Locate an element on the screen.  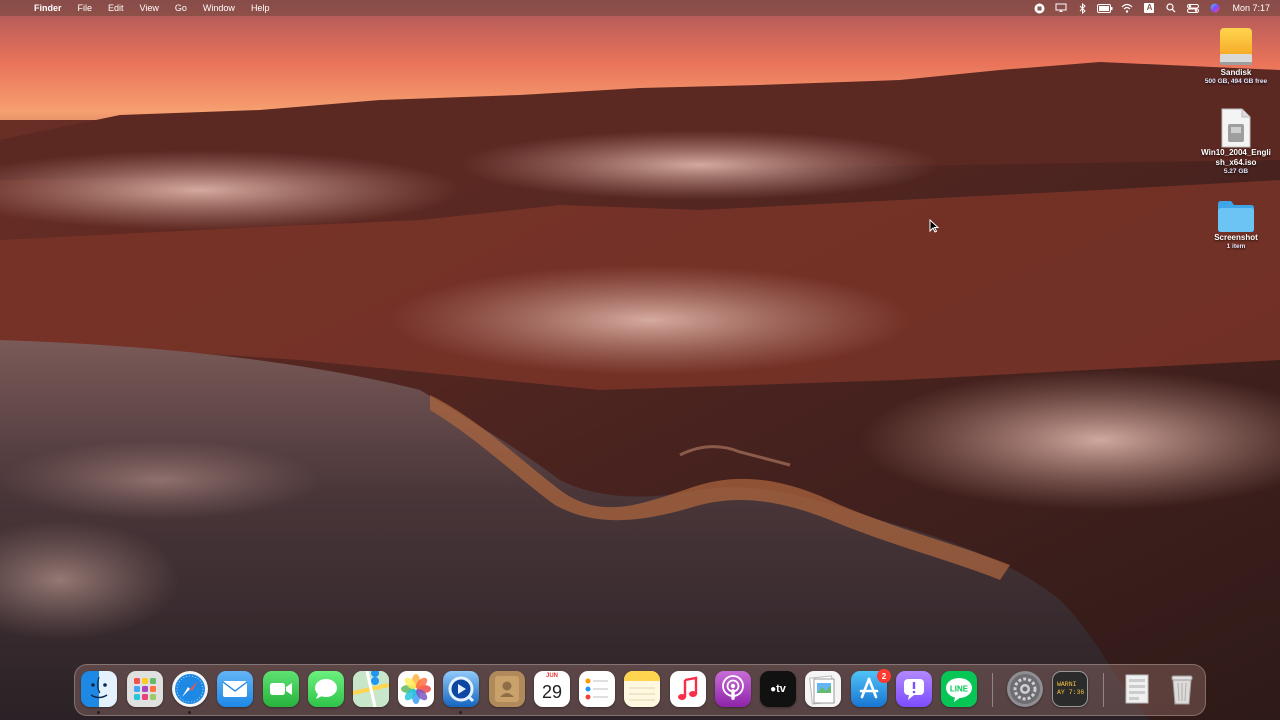
messages-icon is located at coordinates (326, 689).